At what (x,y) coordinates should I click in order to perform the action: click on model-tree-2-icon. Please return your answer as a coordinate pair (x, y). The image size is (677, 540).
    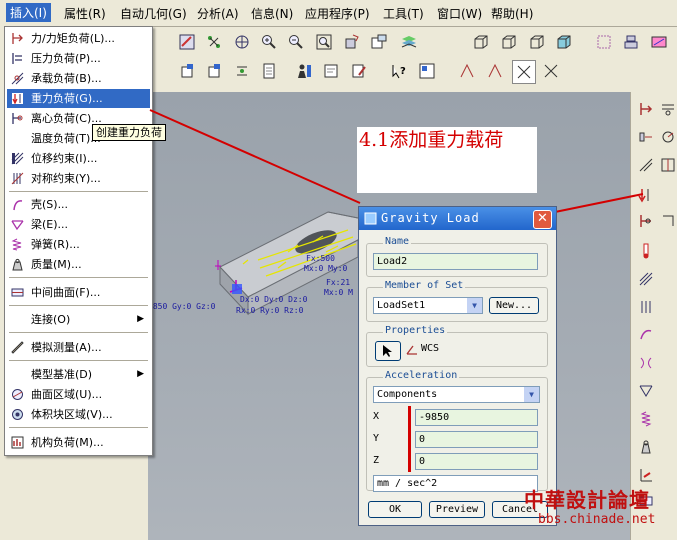
    Looking at the image, I should click on (214, 71).